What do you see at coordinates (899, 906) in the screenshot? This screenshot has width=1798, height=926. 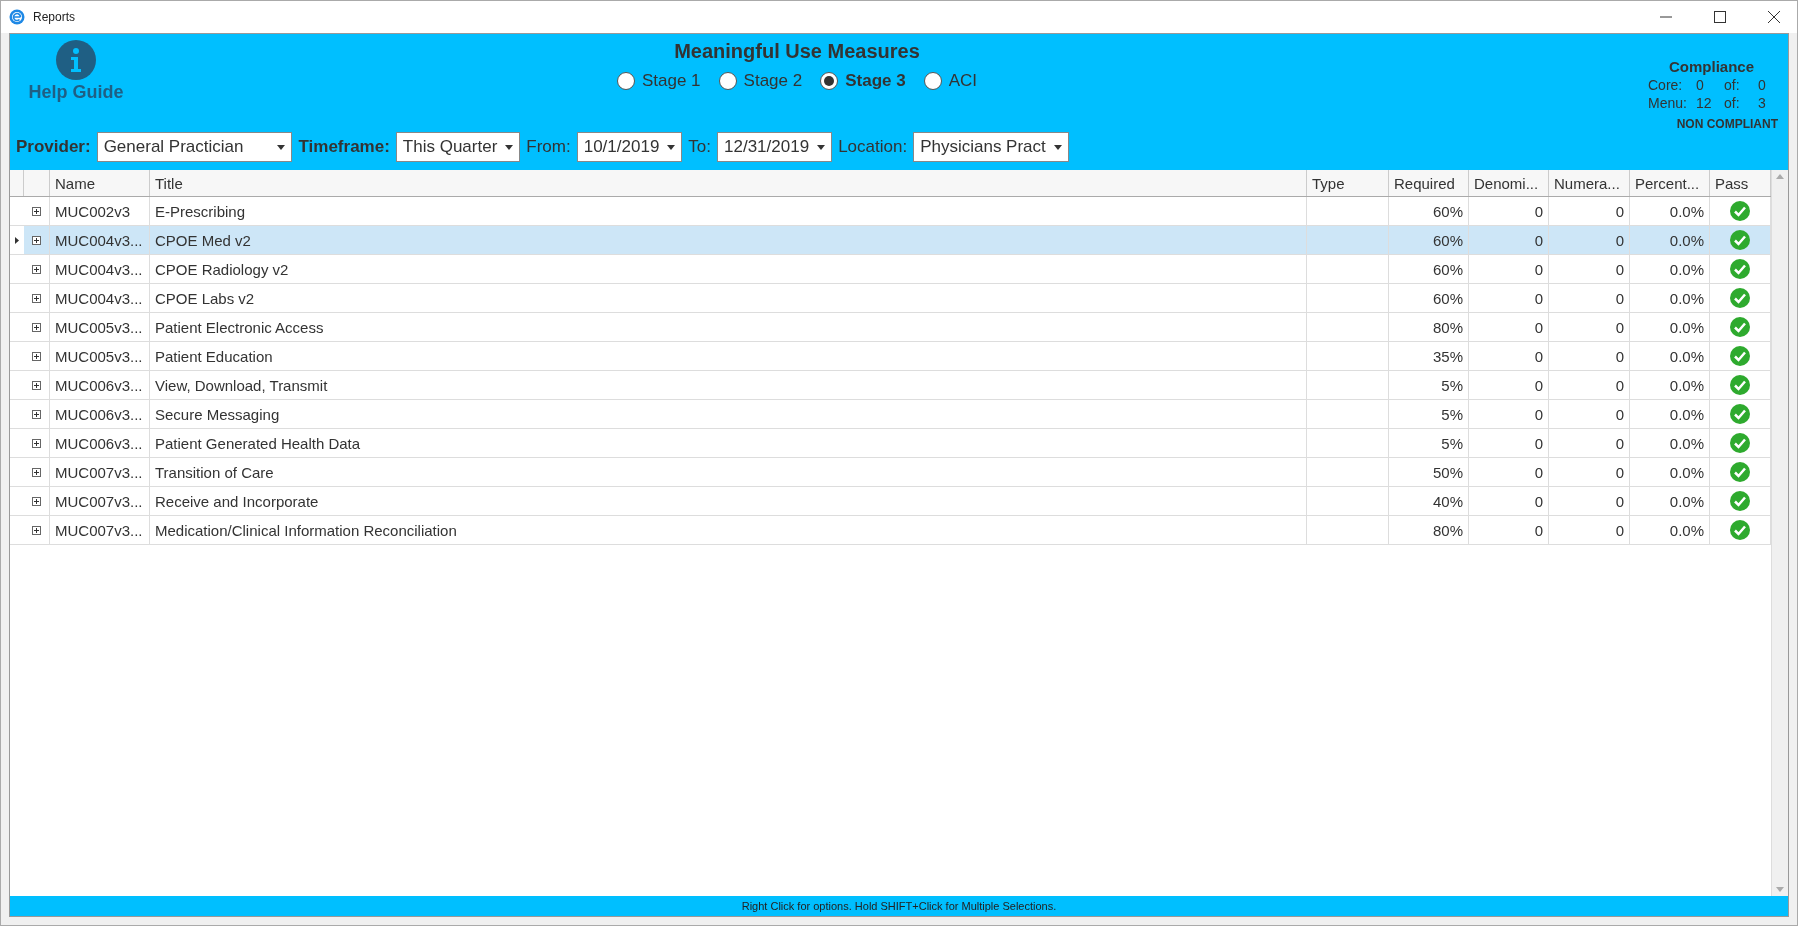 I see `status-bar: Right Click for options. Hold SHIFT+Click for Multiple Selections.` at bounding box center [899, 906].